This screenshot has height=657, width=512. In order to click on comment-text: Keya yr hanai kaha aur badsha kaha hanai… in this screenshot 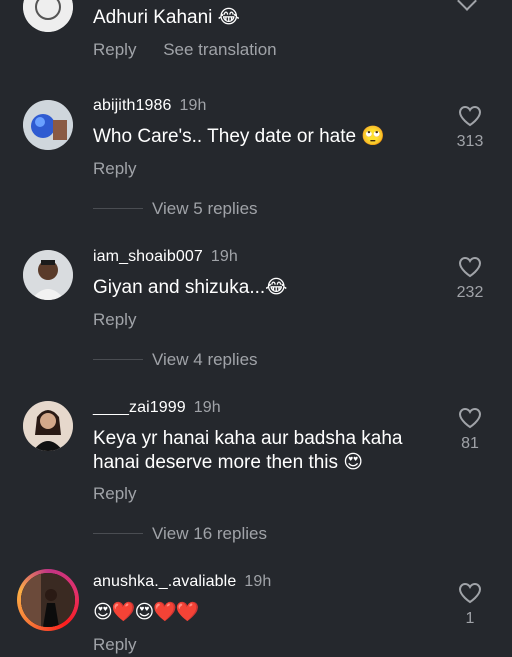, I will do `click(248, 450)`.